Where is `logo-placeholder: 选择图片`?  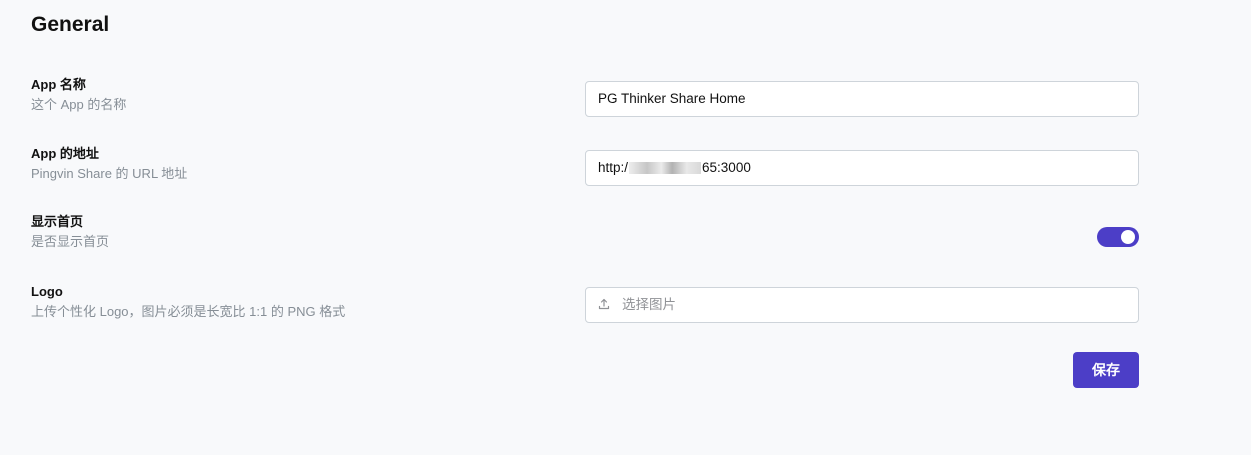 logo-placeholder: 选择图片 is located at coordinates (649, 304).